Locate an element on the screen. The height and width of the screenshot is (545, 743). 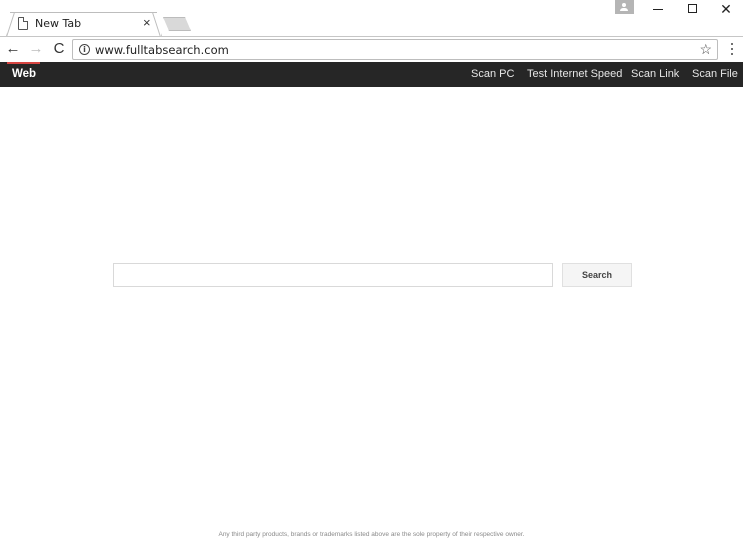
browser-toolbar: ← → C i www.fulltabsearch.com ☆ is located at coordinates (371, 49).